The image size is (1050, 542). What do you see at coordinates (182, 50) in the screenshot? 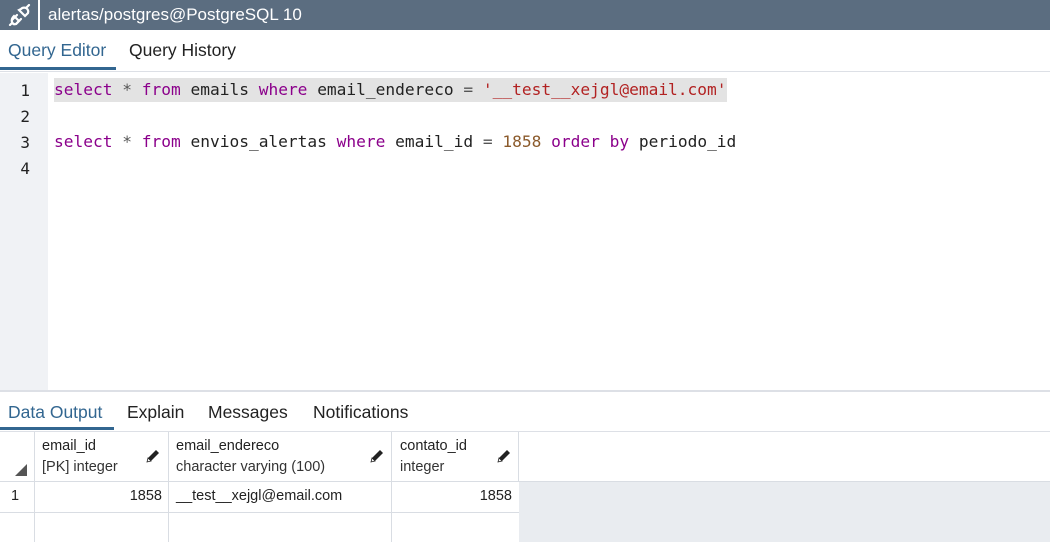
I see `tab-query-history: Query History` at bounding box center [182, 50].